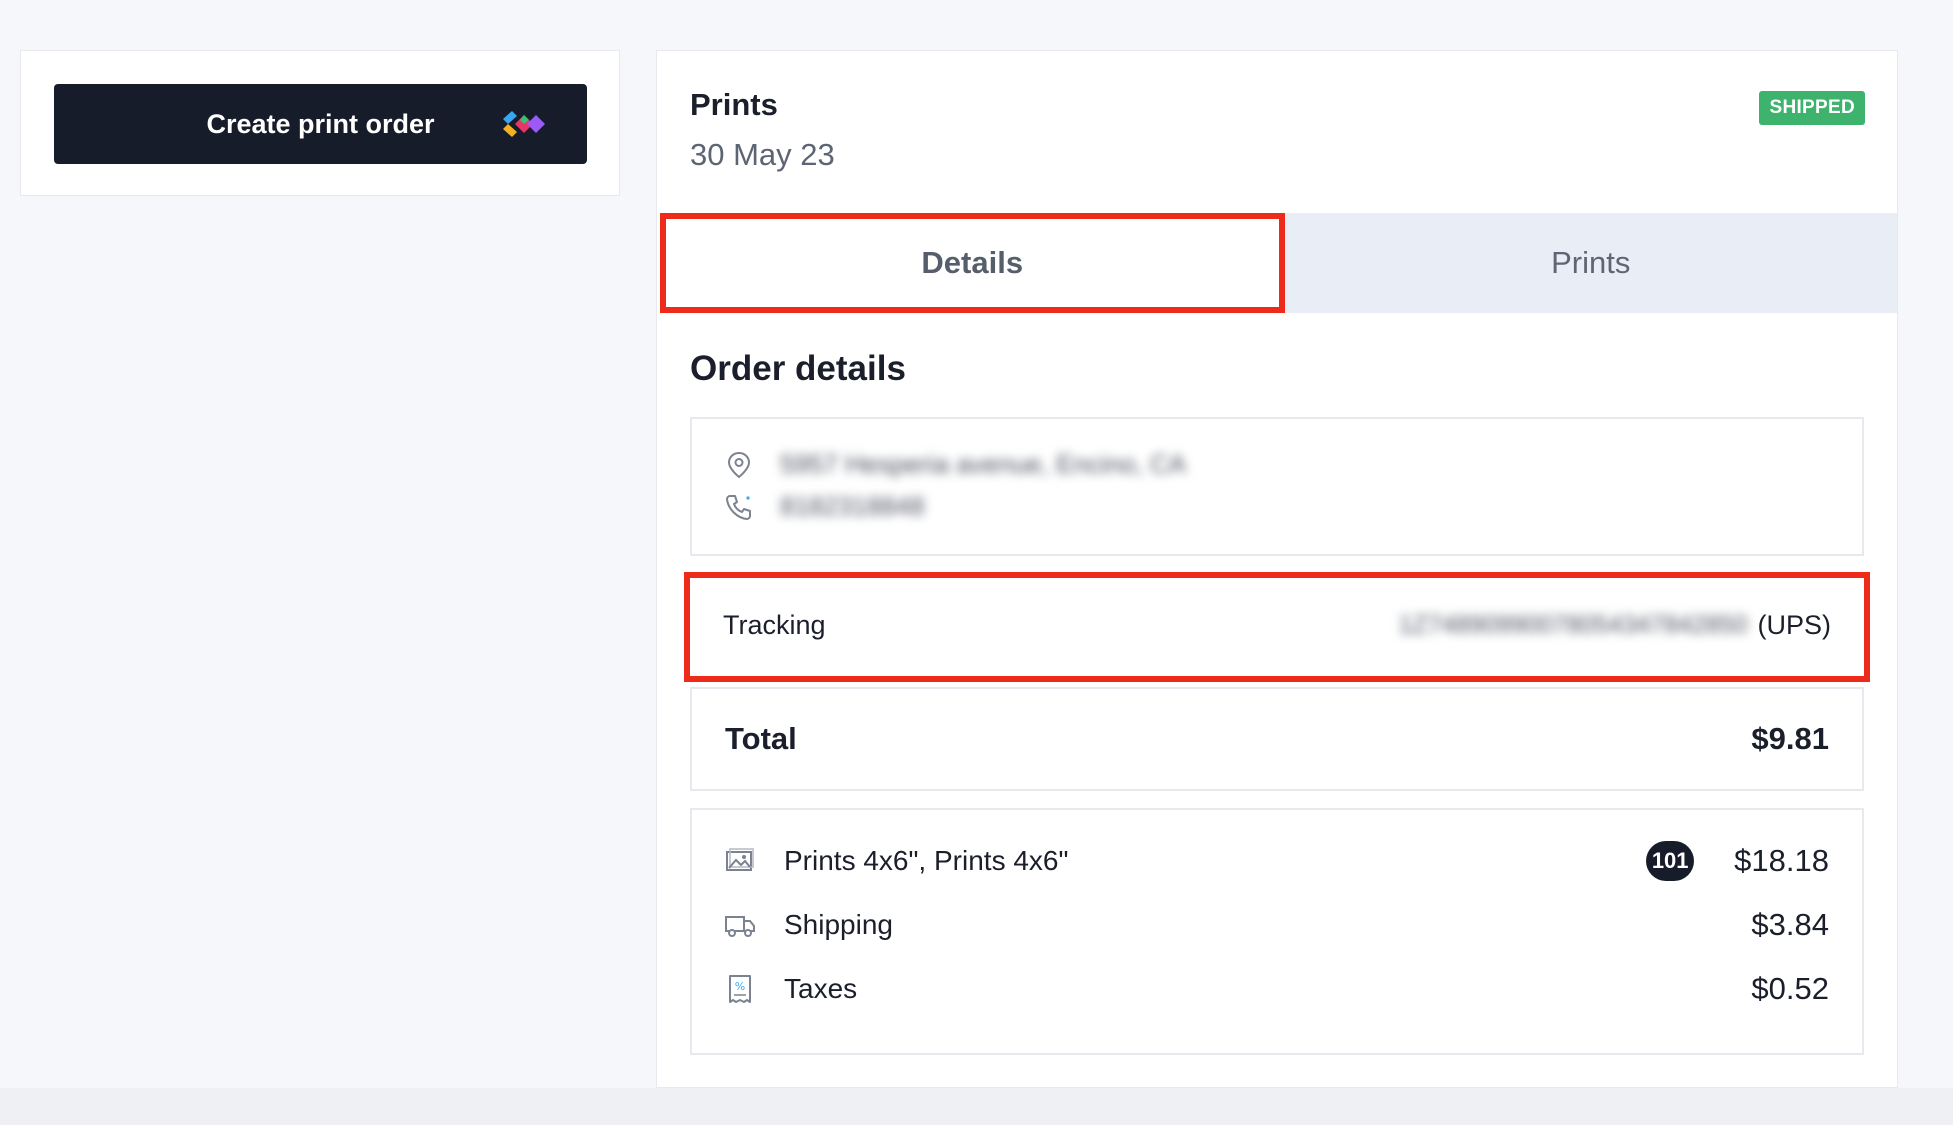 The height and width of the screenshot is (1125, 1953). I want to click on address-row: 5957 Hesperia avenue, Encino, CA, so click(955, 464).